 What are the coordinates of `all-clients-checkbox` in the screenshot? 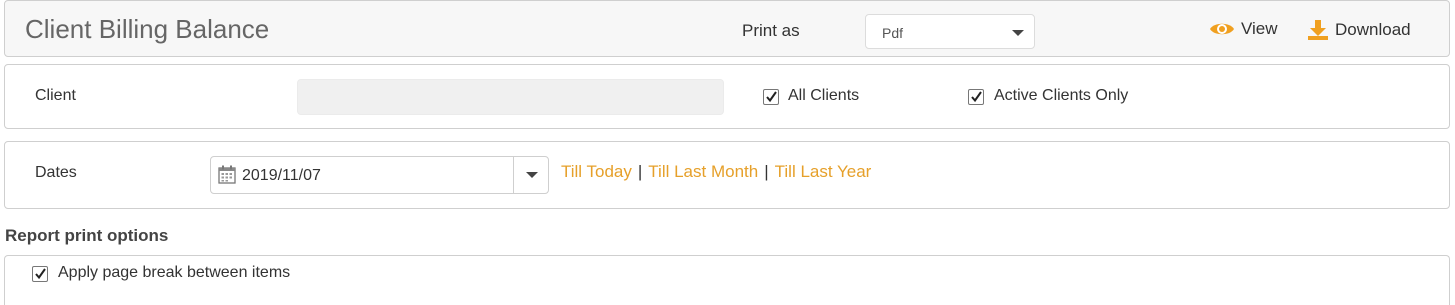 It's located at (771, 97).